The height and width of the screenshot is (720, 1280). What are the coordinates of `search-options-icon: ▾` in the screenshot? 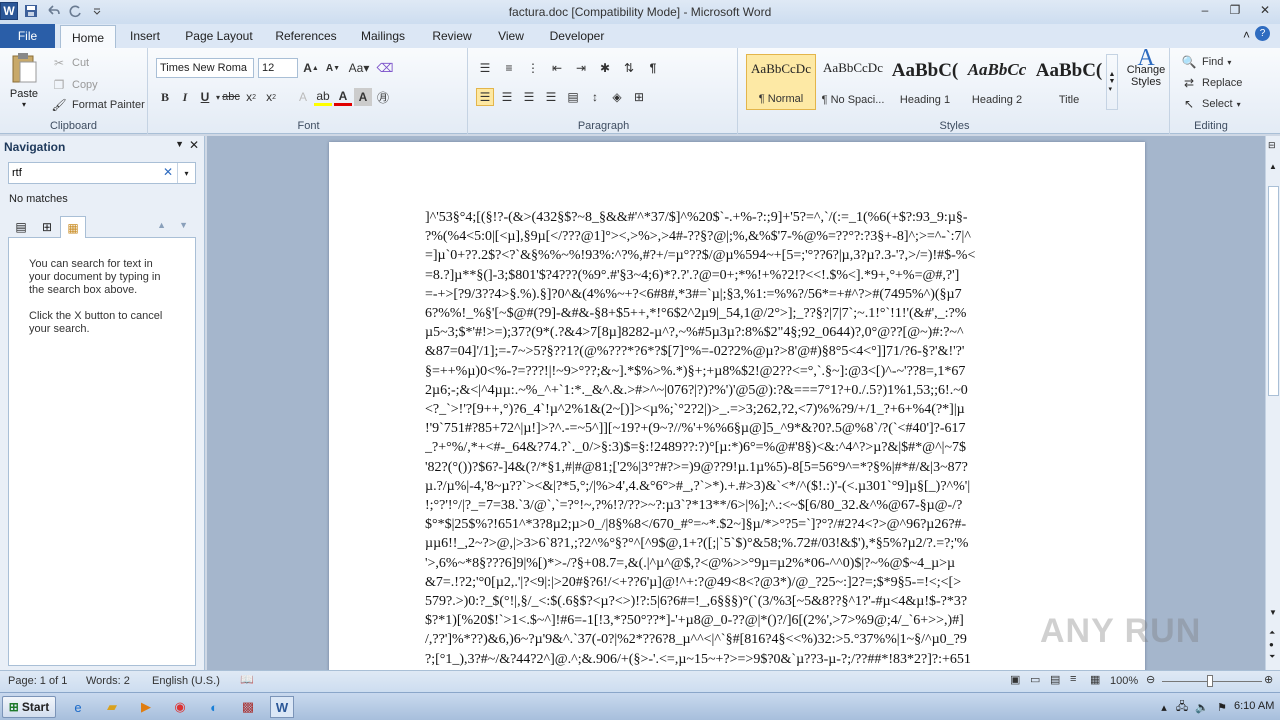 It's located at (186, 173).